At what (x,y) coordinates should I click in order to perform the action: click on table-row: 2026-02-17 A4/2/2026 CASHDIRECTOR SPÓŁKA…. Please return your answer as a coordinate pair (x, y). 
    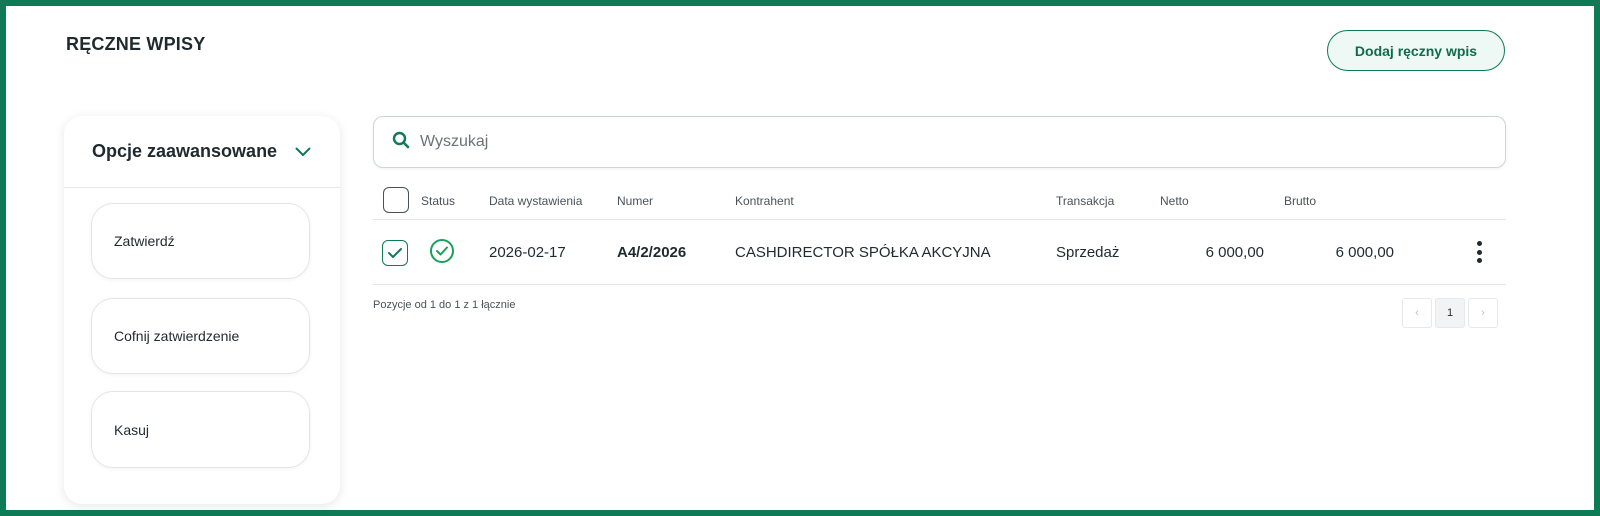
    Looking at the image, I should click on (939, 253).